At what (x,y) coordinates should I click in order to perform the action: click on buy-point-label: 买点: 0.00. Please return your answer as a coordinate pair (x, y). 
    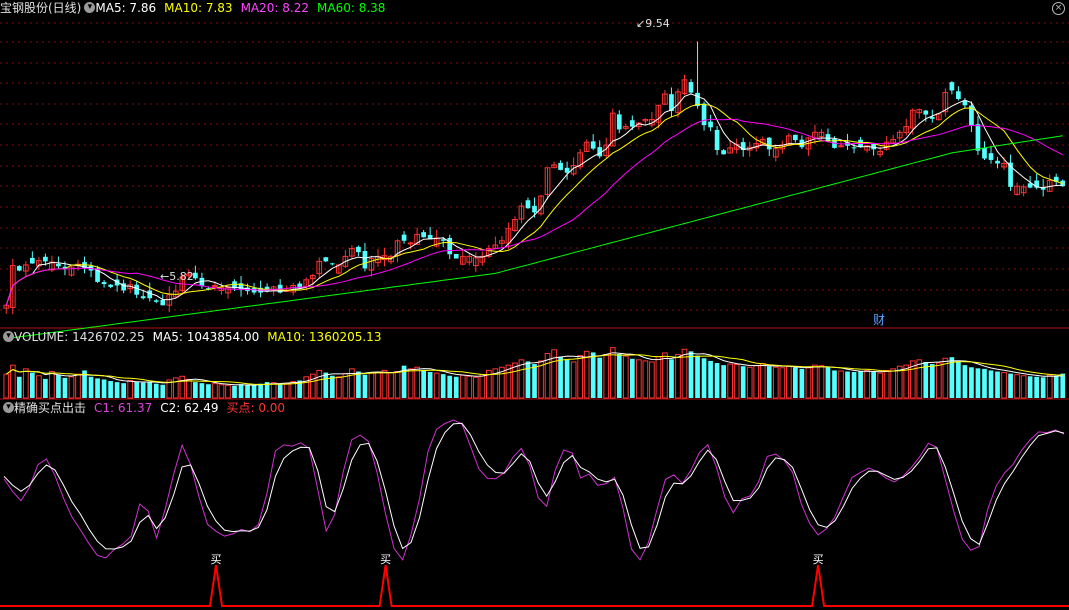
    Looking at the image, I should click on (256, 408).